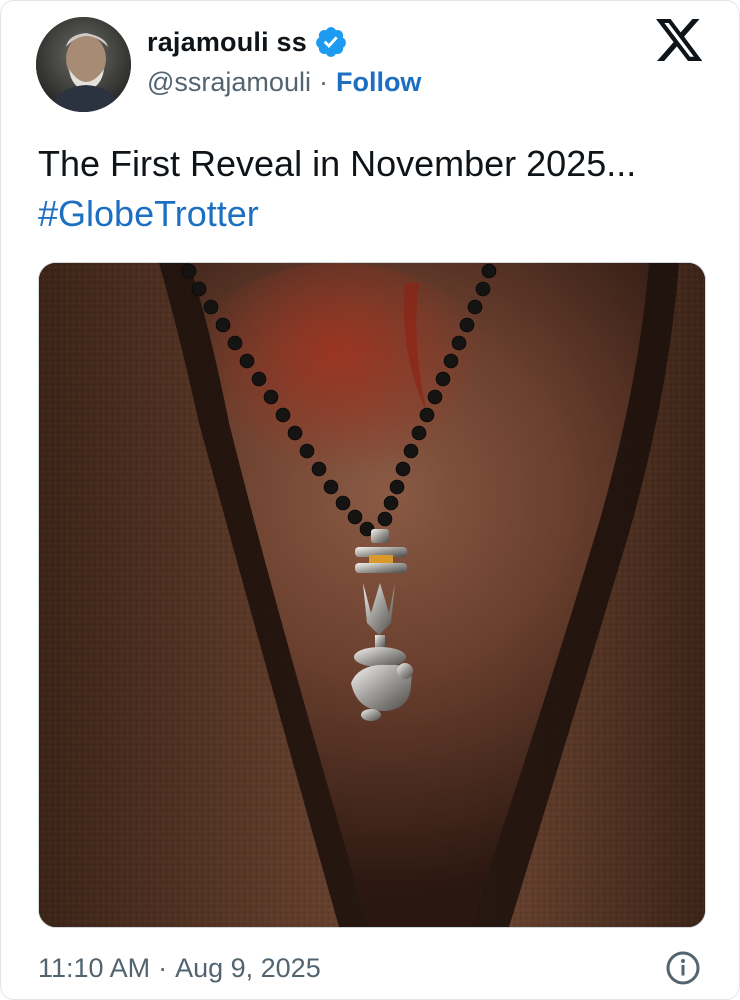  I want to click on x-logo-icon, so click(680, 42).